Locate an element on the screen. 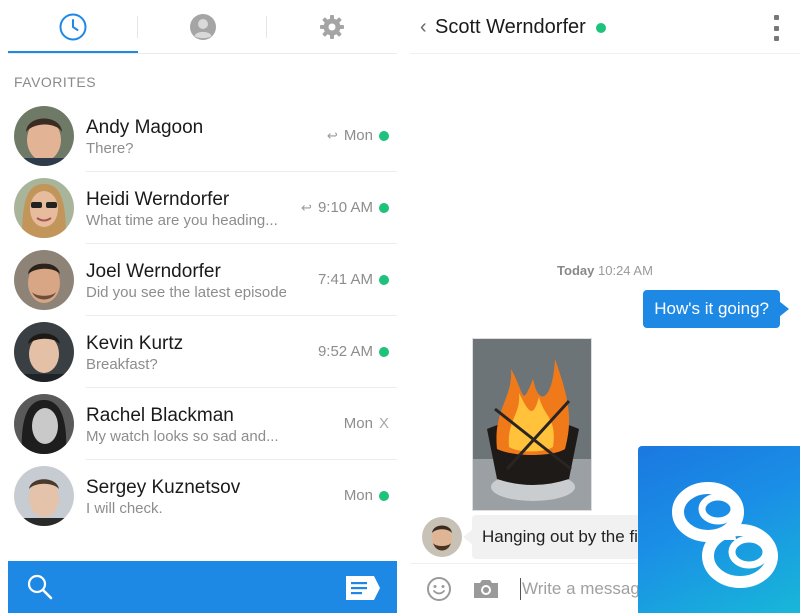  contact-name: Joel Werndorfer is located at coordinates (153, 271).